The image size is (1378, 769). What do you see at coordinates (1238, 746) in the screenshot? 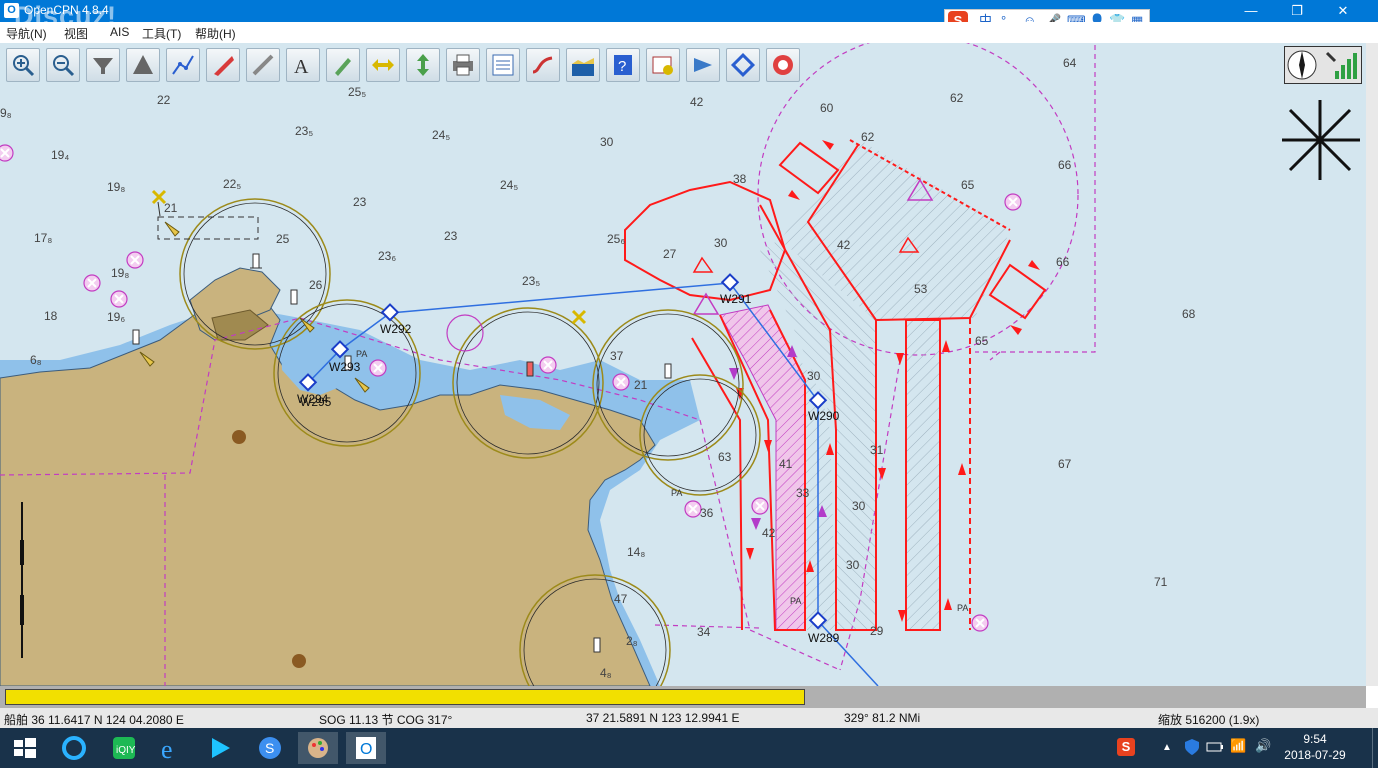
I see `network-icon: 📶` at bounding box center [1238, 746].